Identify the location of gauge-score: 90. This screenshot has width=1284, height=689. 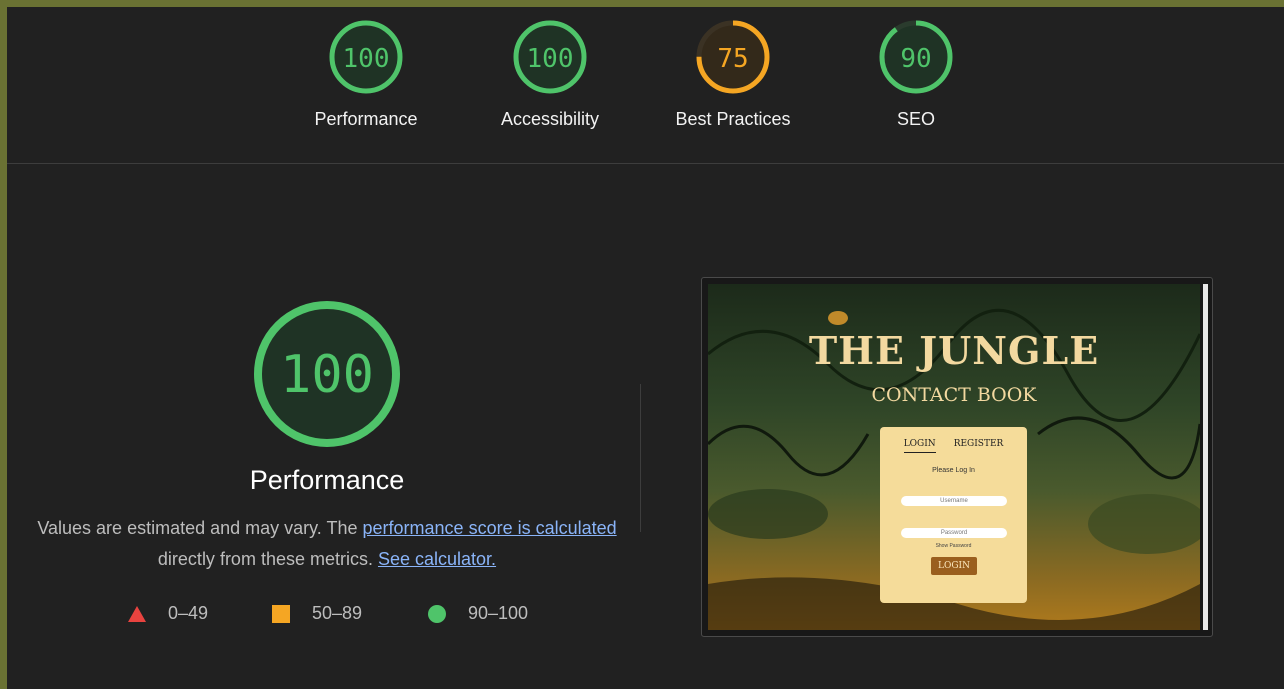
(915, 59).